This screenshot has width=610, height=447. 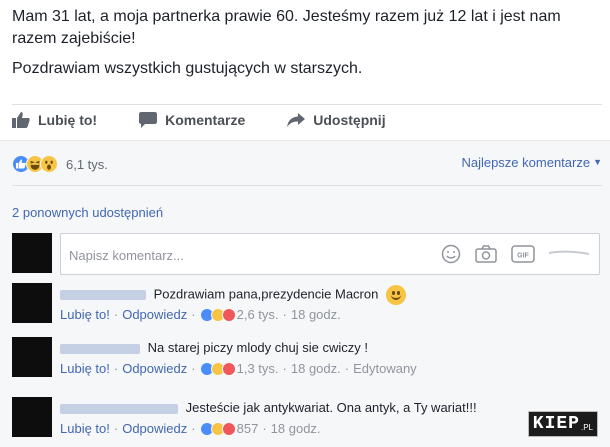 What do you see at coordinates (266, 294) in the screenshot?
I see `comment-text: Pozdrawiam pana,prezydencie Macron` at bounding box center [266, 294].